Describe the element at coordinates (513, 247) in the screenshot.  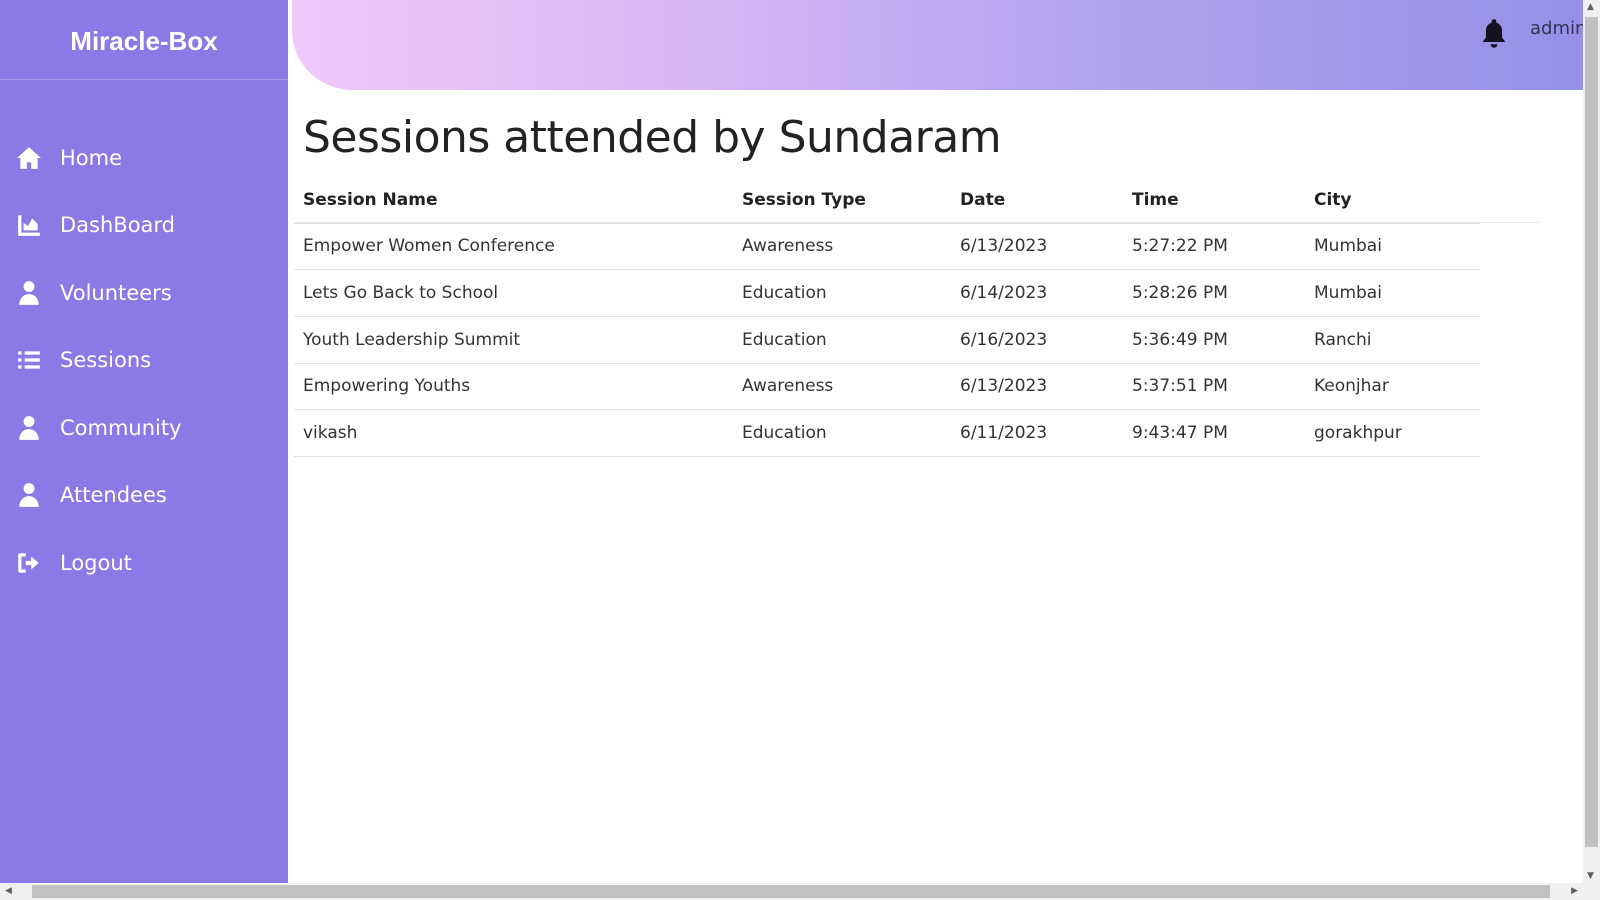
I see `table-cell: Empower Women Conference` at that location.